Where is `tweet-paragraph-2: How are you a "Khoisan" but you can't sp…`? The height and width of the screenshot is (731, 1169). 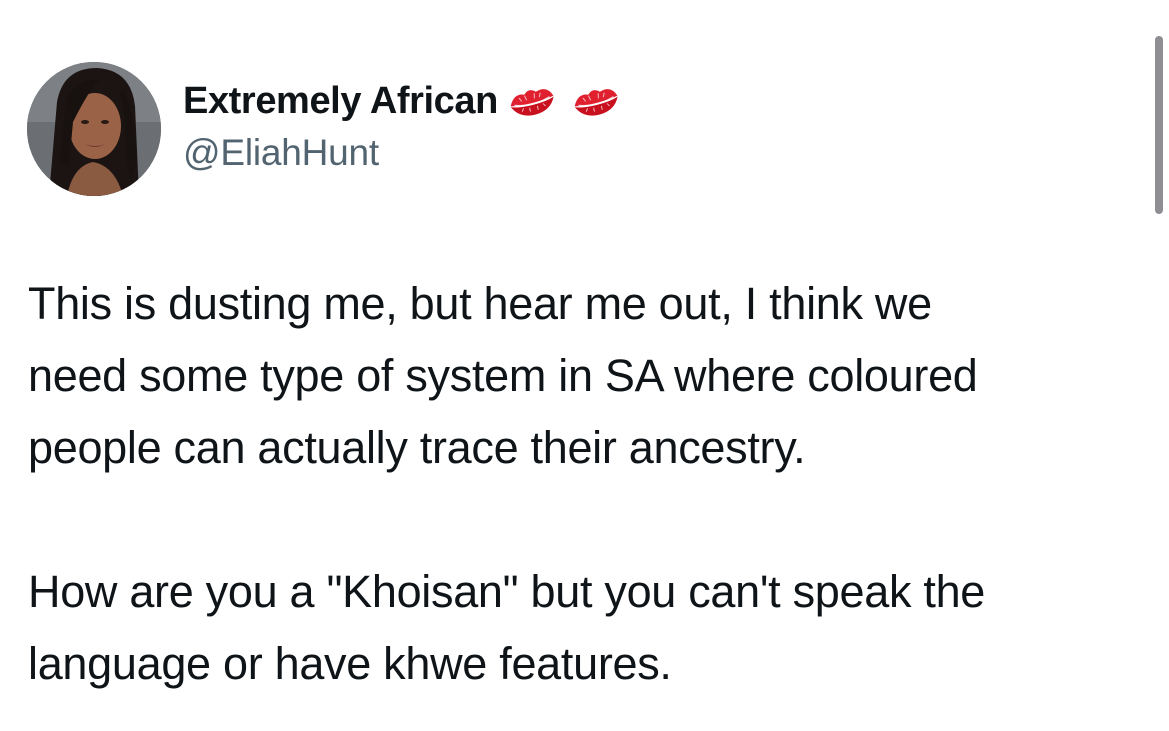
tweet-paragraph-2: How are you a "Khoisan" but you can't sp… is located at coordinates (507, 627).